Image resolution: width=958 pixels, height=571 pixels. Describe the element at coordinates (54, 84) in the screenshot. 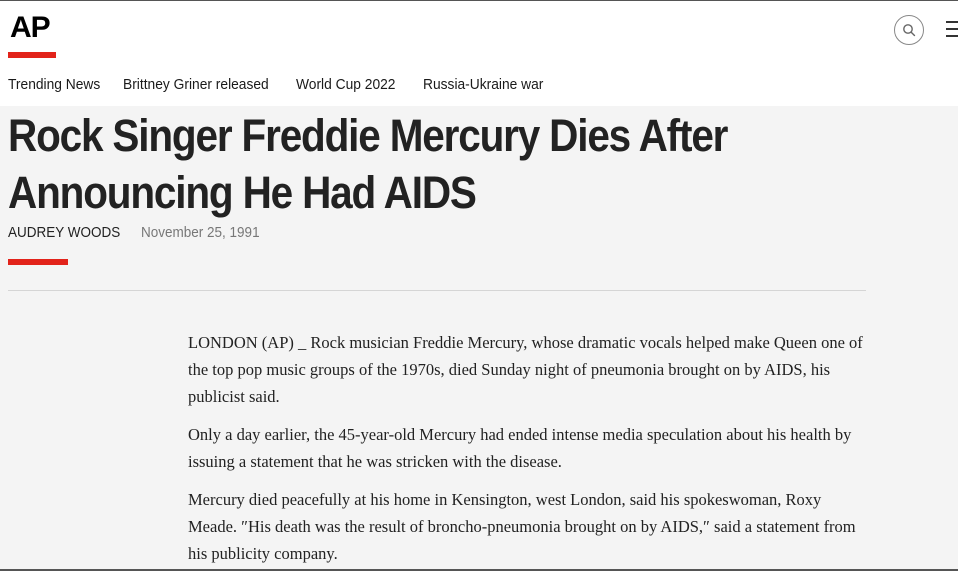

I see `nav-item-trending-news: Trending News` at that location.